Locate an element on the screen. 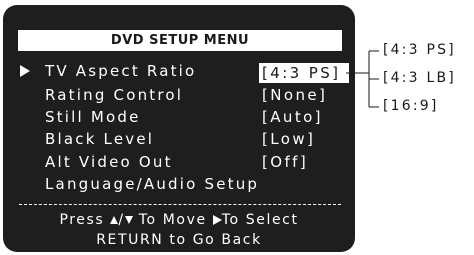  option-4-3-lb: [4:3 LB] is located at coordinates (419, 78).